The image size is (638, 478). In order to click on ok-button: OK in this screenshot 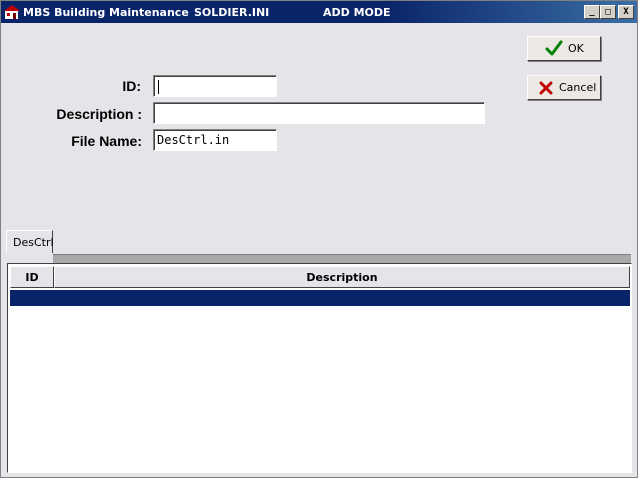, I will do `click(564, 48)`.